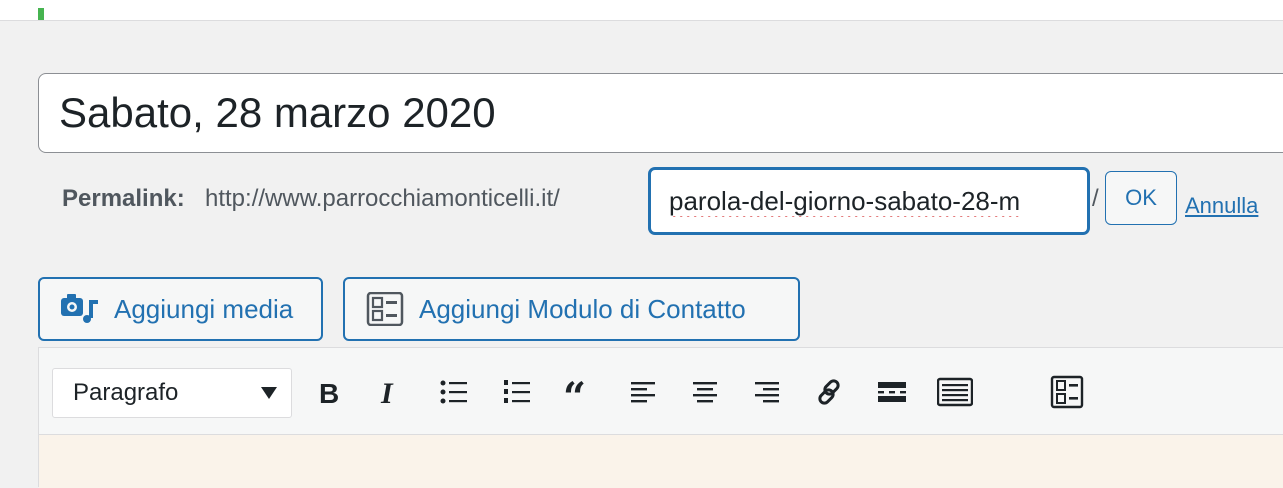 The image size is (1283, 488). Describe the element at coordinates (204, 308) in the screenshot. I see `add-media-label: Aggiungi media` at that location.